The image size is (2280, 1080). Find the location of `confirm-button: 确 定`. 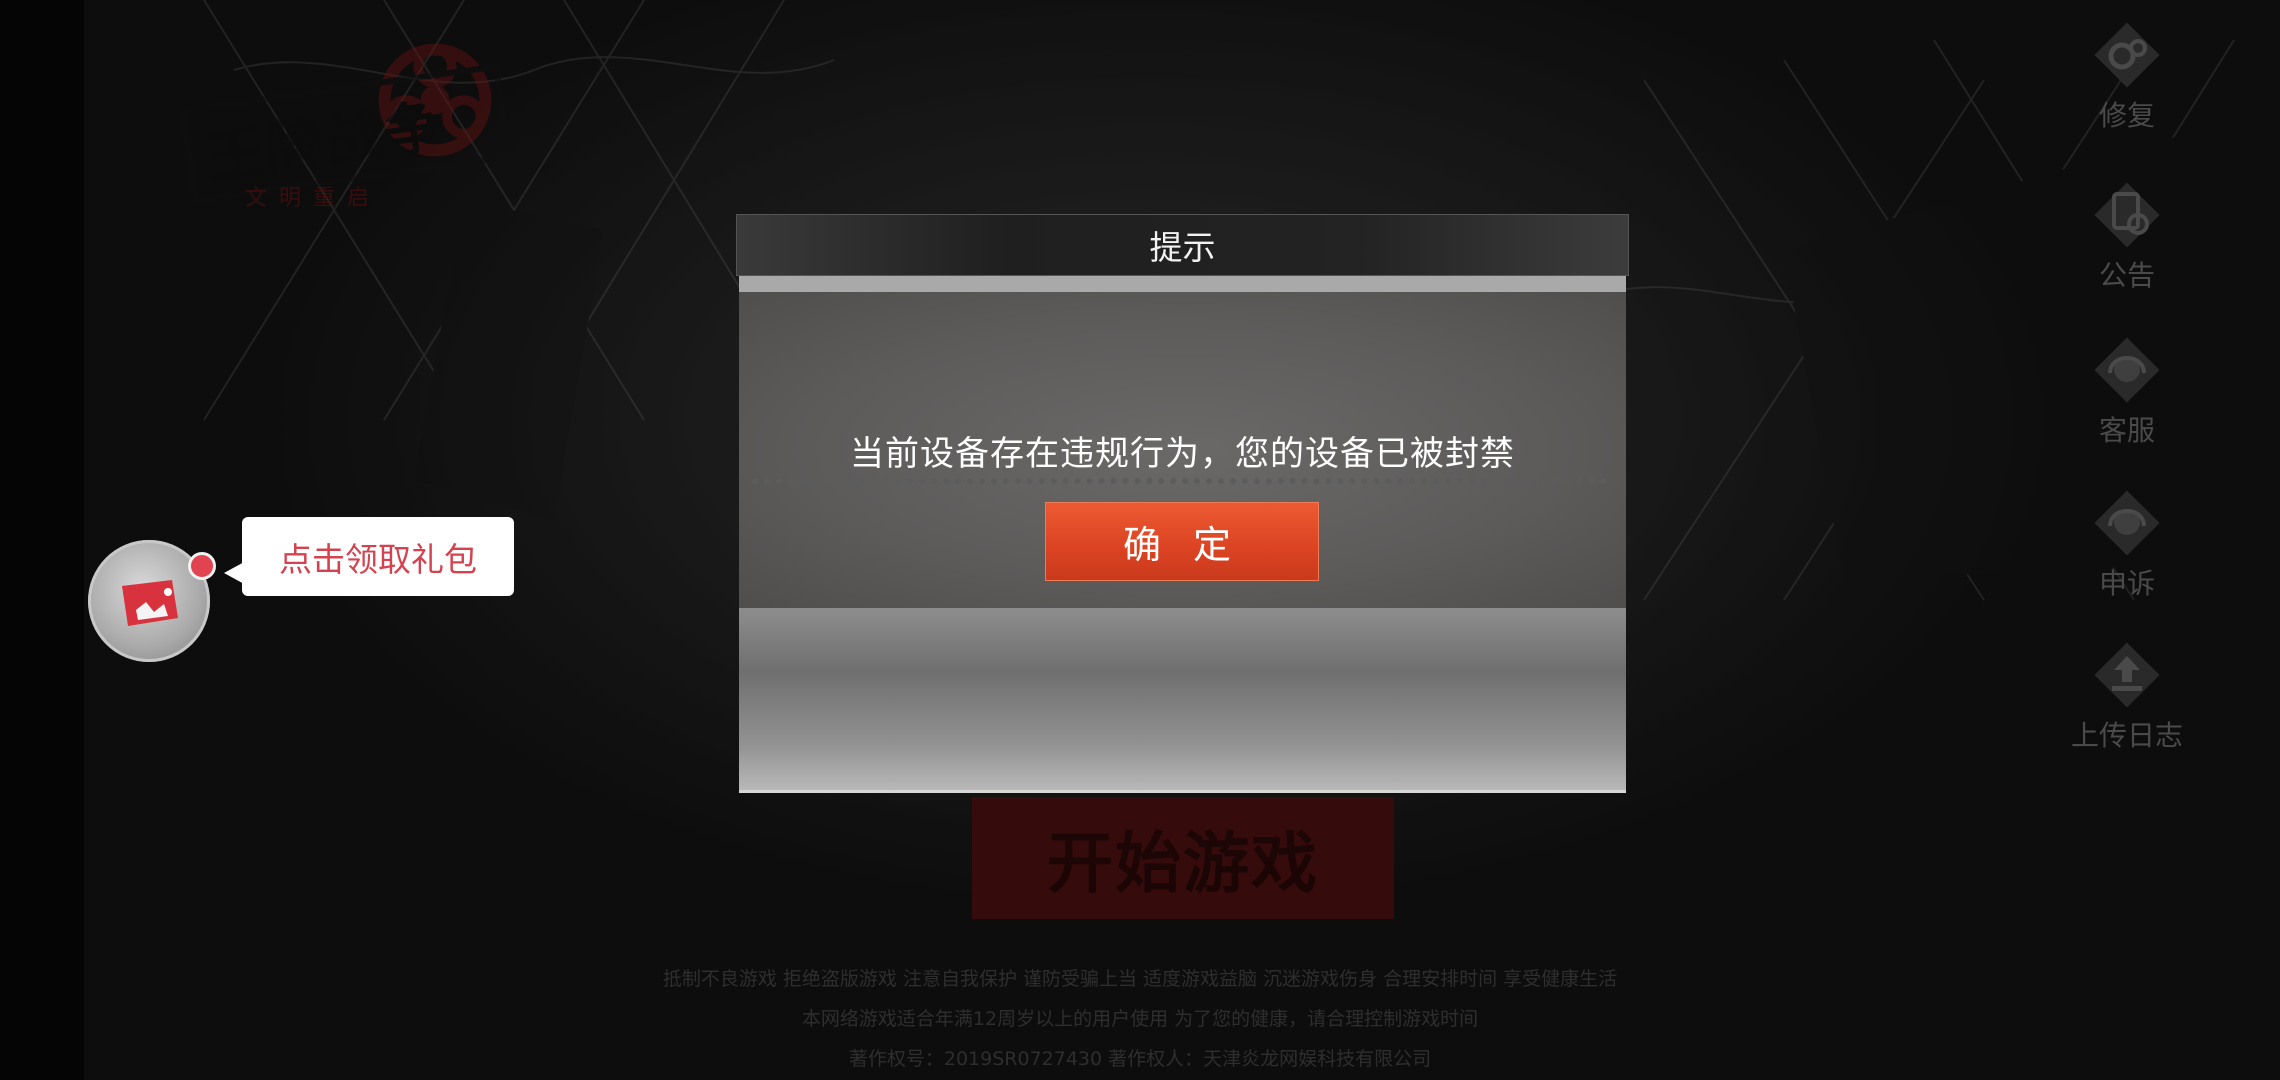

confirm-button: 确 定 is located at coordinates (1182, 541).